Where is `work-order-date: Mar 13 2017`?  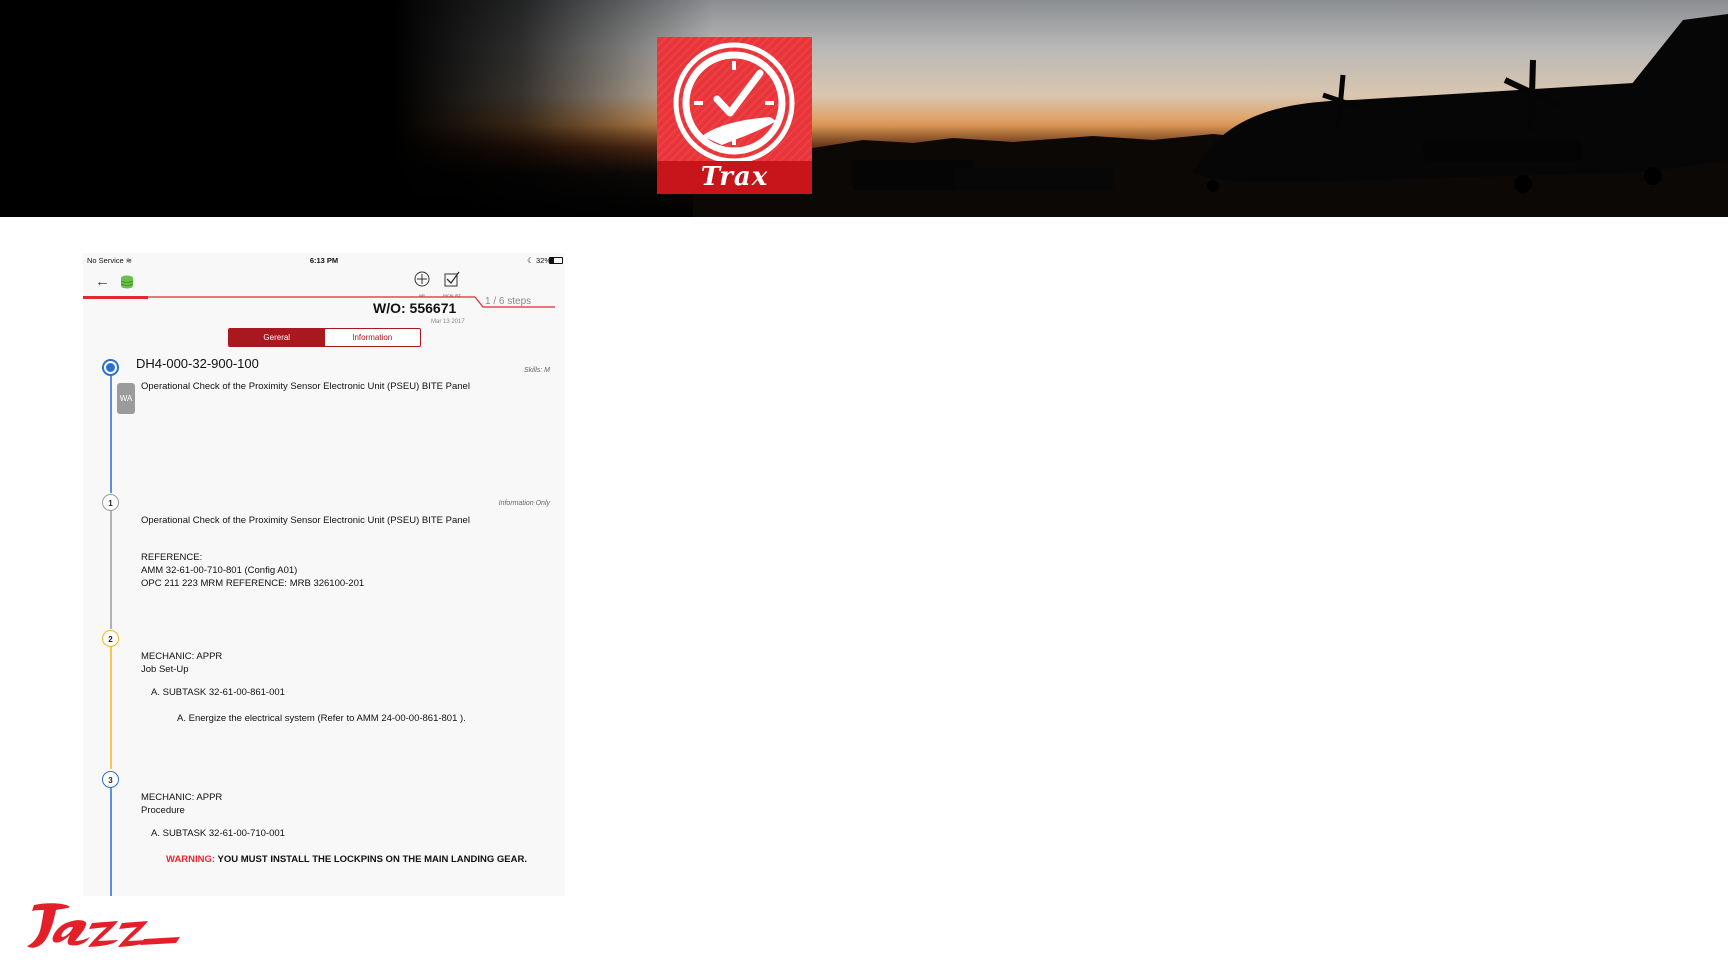 work-order-date: Mar 13 2017 is located at coordinates (448, 322).